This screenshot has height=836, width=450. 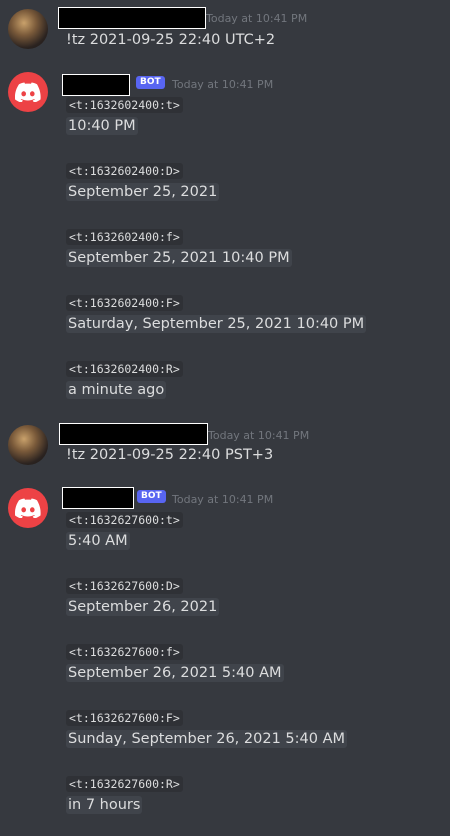 I want to click on timestamp-result: Sunday, September 26, 2021 5:40 AM, so click(x=207, y=739).